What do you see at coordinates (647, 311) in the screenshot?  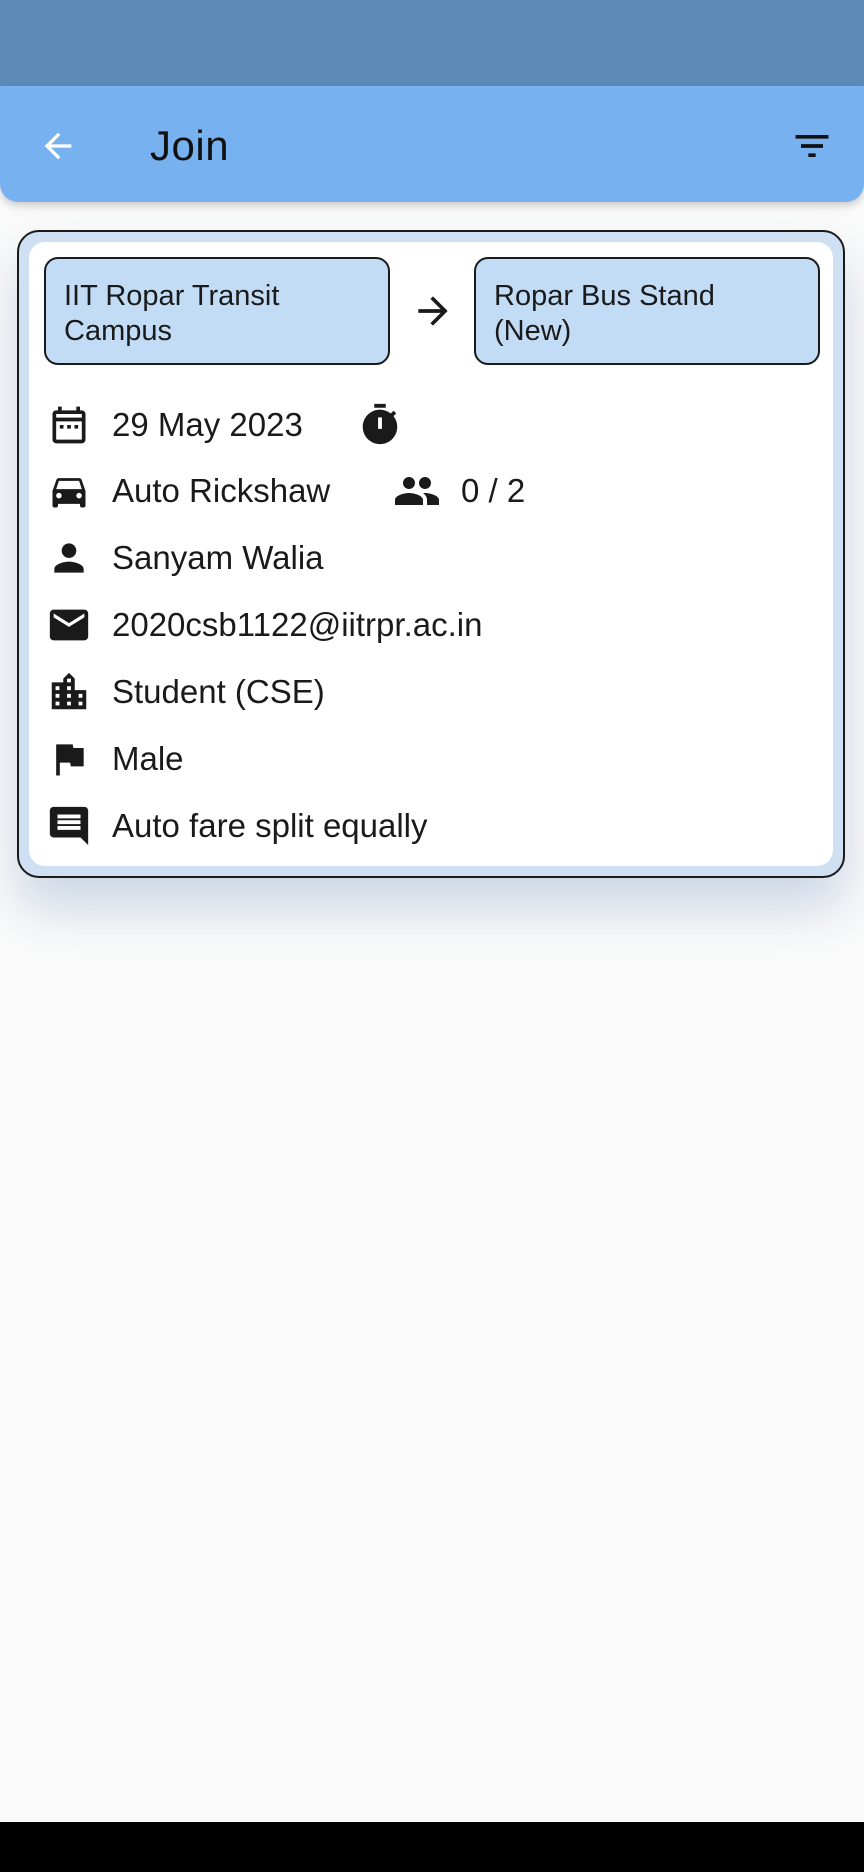 I see `destination-location: Ropar Bus Stand (New)` at bounding box center [647, 311].